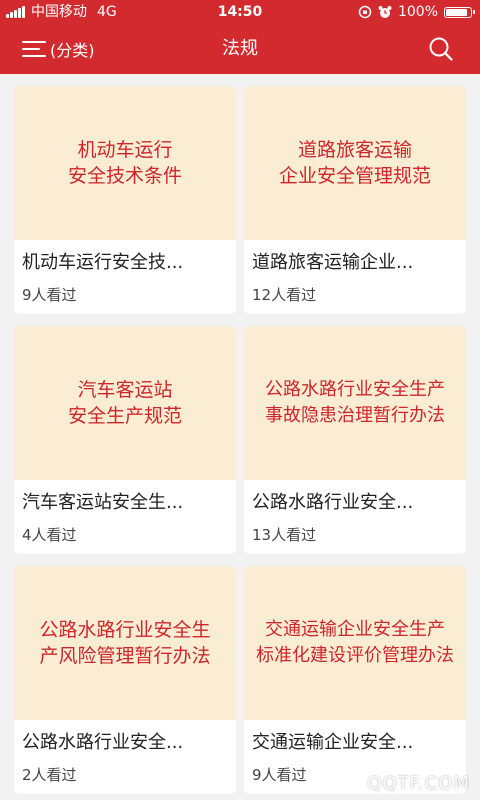  What do you see at coordinates (125, 630) in the screenshot?
I see `cover-line: 公路水路行业安全生` at bounding box center [125, 630].